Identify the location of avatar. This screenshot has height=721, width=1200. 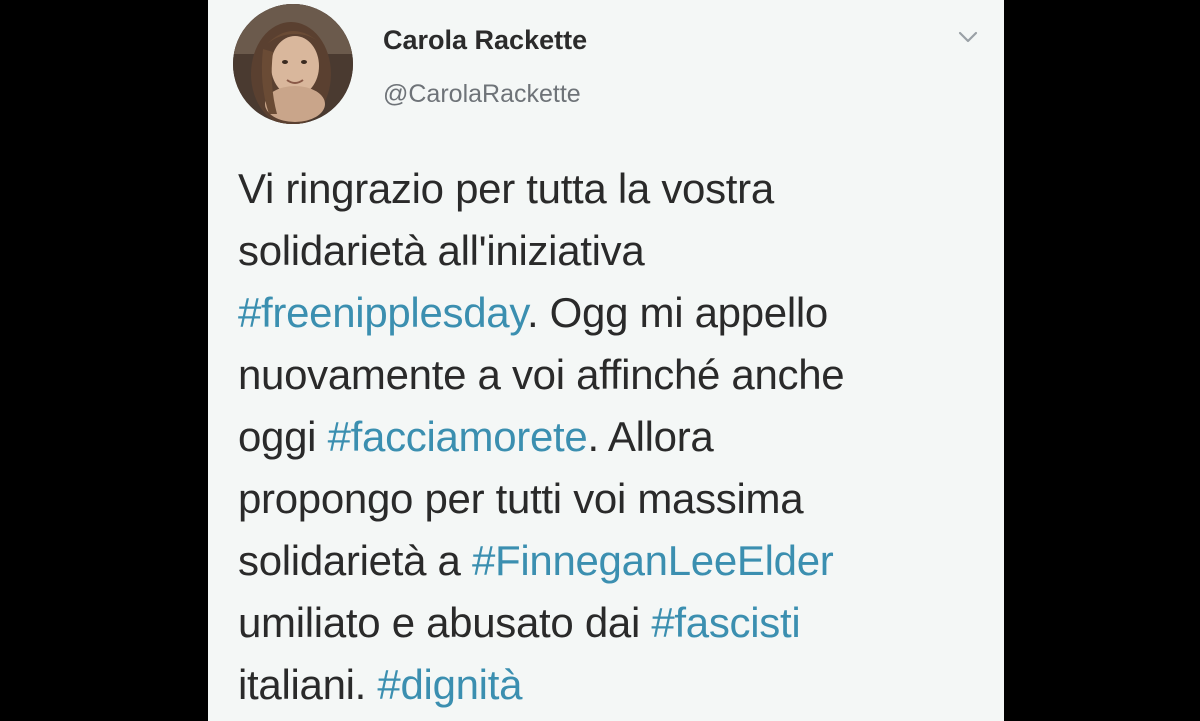
(293, 64).